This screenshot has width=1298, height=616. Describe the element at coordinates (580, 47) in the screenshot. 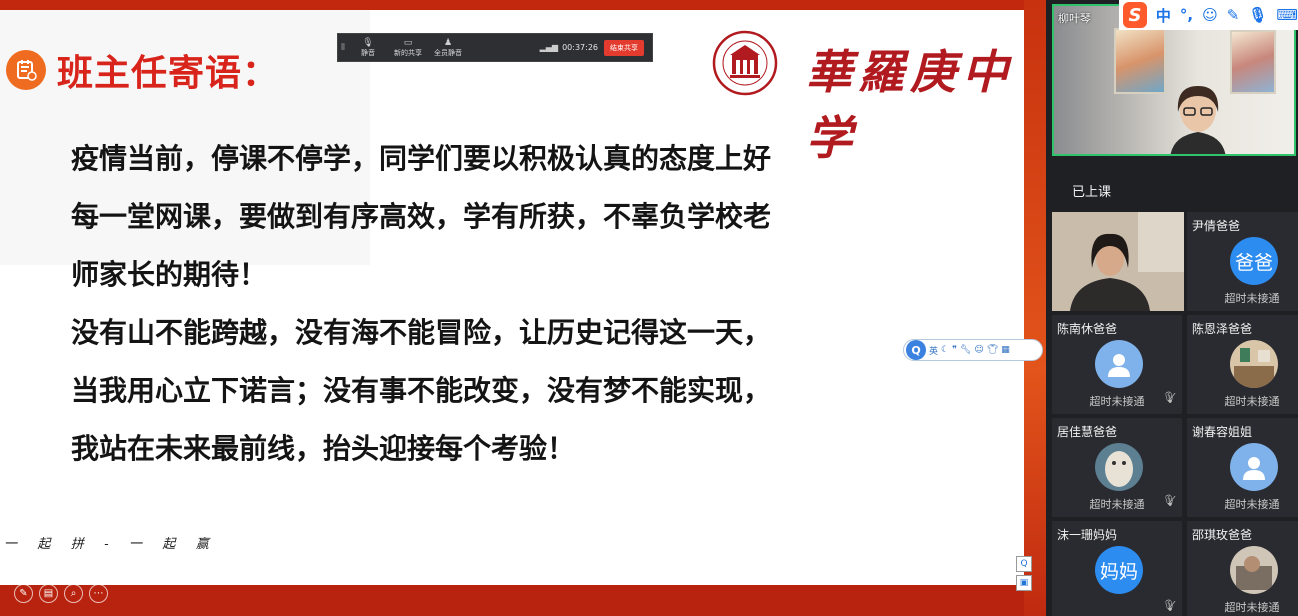

I see `meeting-timer: 00:37:26` at that location.